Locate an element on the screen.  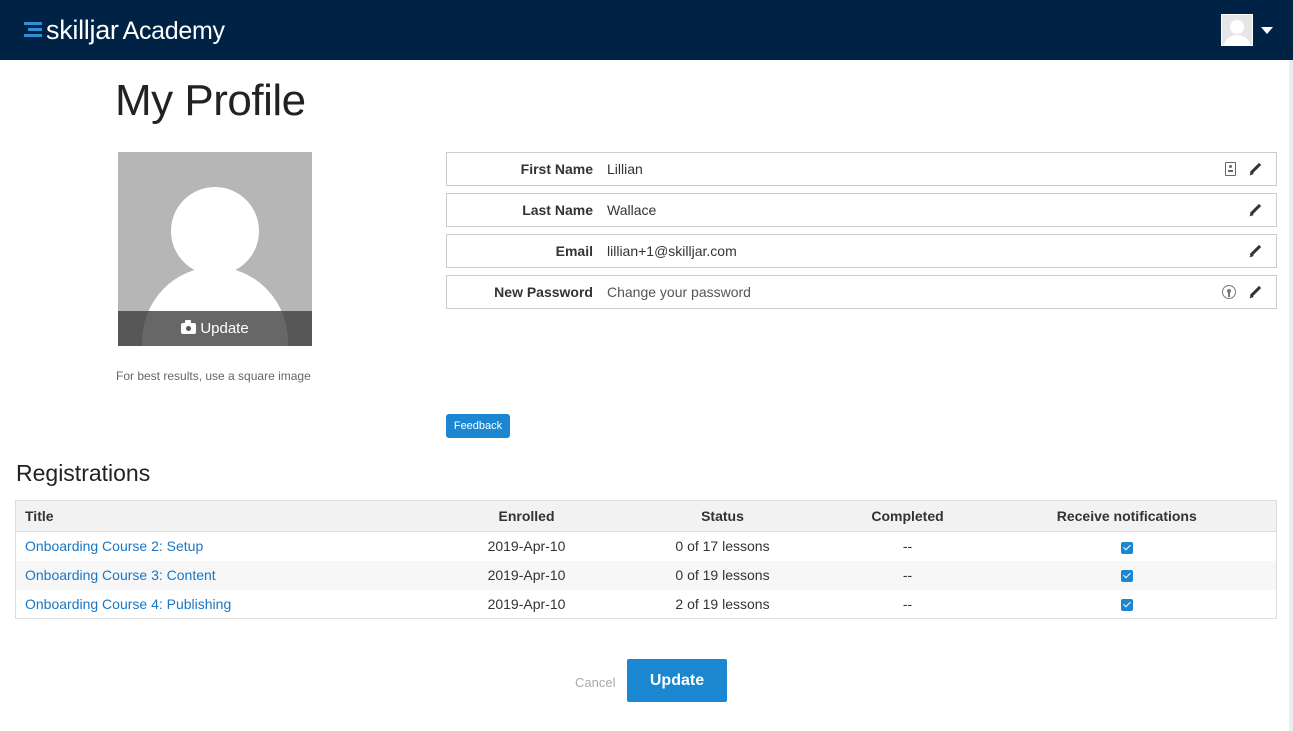
column-header-title: Title is located at coordinates (230, 516).